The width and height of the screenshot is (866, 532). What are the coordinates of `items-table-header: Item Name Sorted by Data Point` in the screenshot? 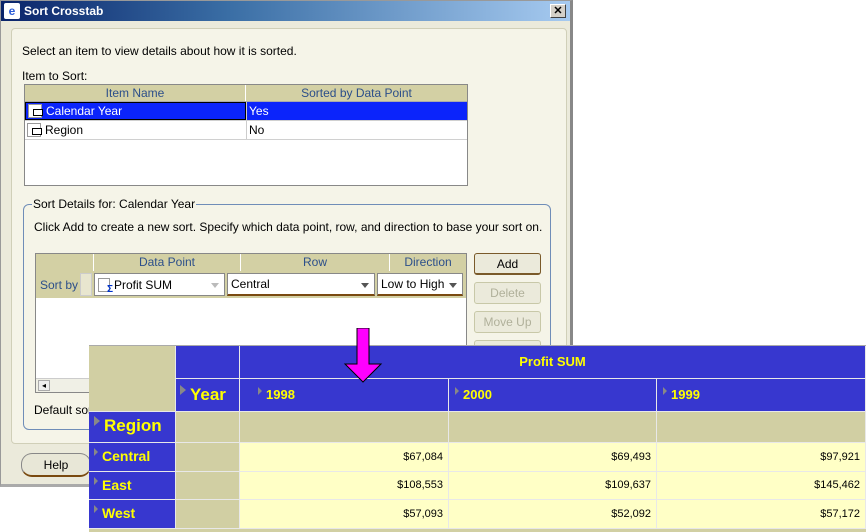 It's located at (246, 93).